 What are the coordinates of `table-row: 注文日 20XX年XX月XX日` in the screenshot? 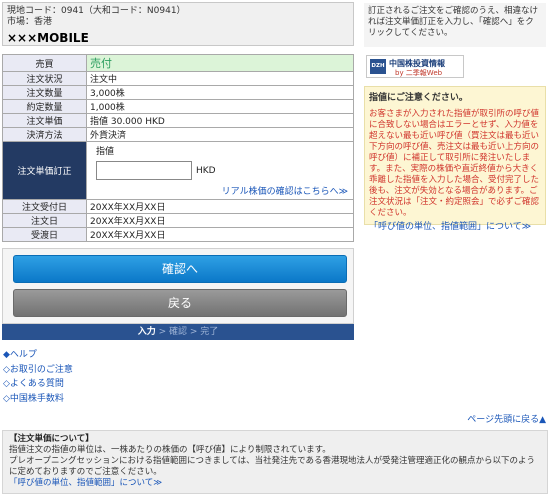 It's located at (178, 220).